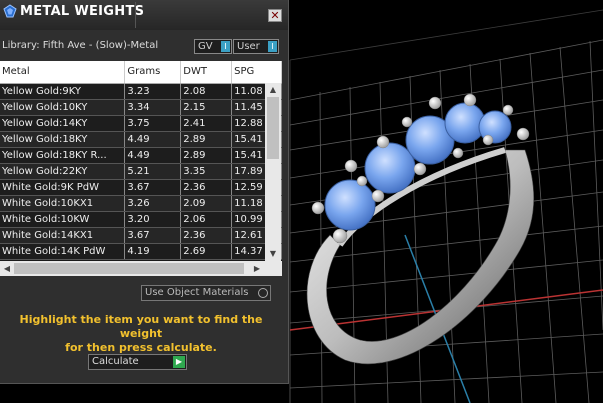 This screenshot has height=403, width=603. I want to click on table-row: Yellow Gold:18KY R... 4.49 2.89 15.41, so click(141, 155).